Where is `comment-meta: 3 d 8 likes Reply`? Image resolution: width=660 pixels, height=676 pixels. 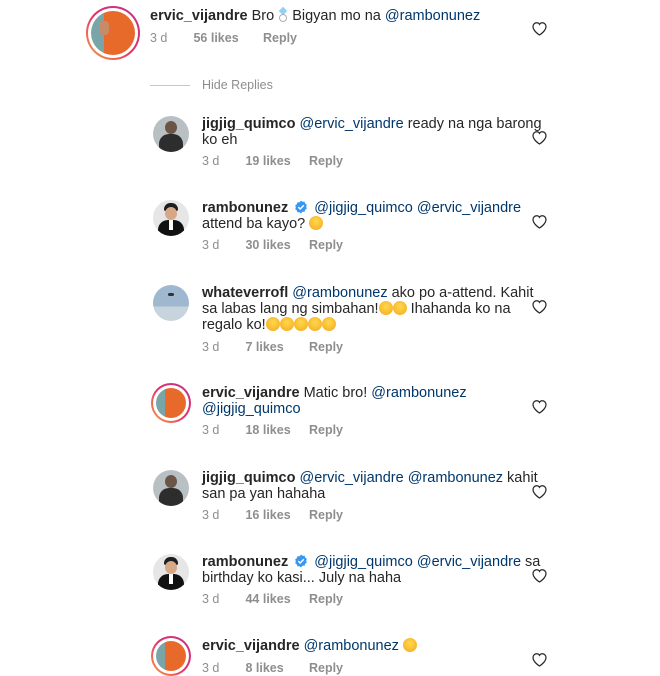 comment-meta: 3 d 8 likes Reply is located at coordinates (272, 668).